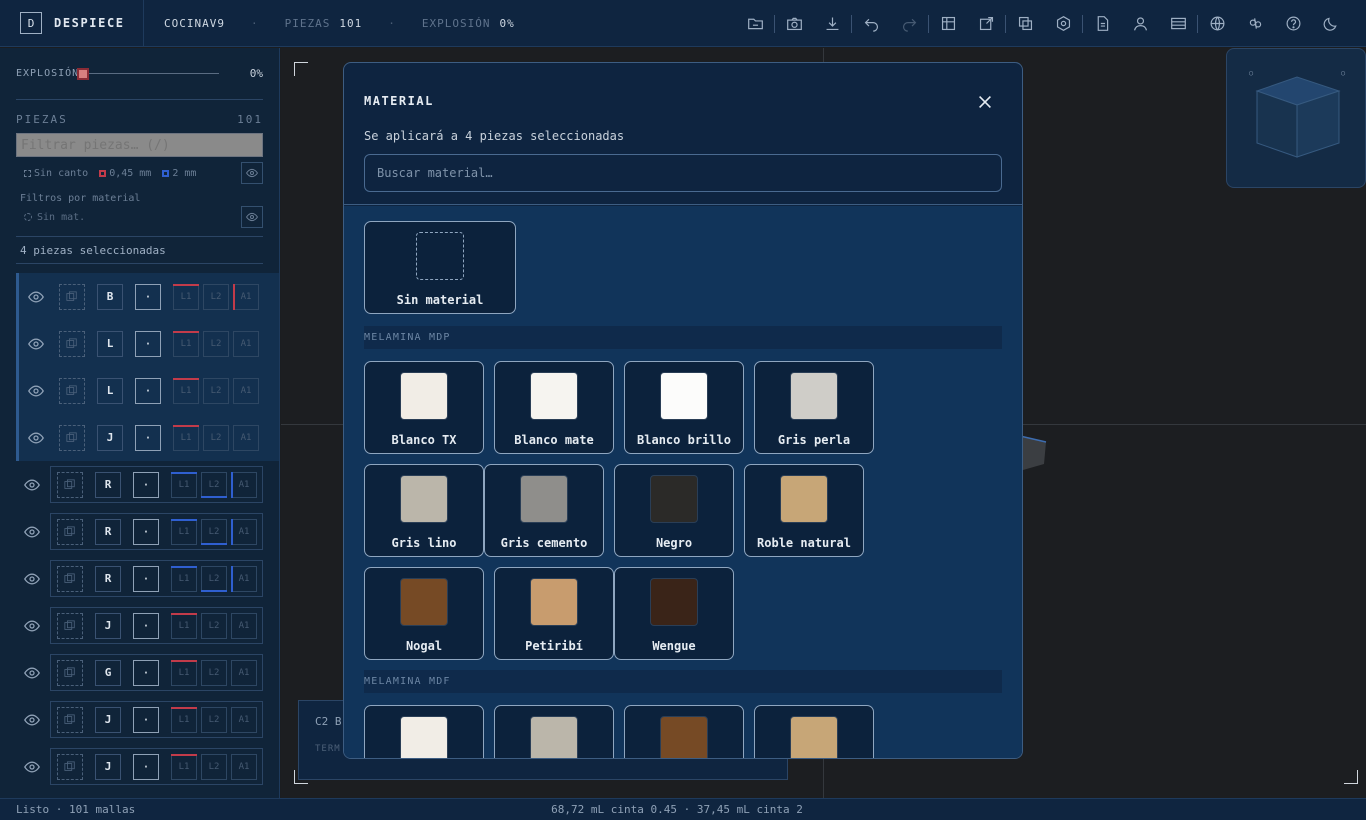  I want to click on edge-legend-none: Sin canto, so click(56, 173).